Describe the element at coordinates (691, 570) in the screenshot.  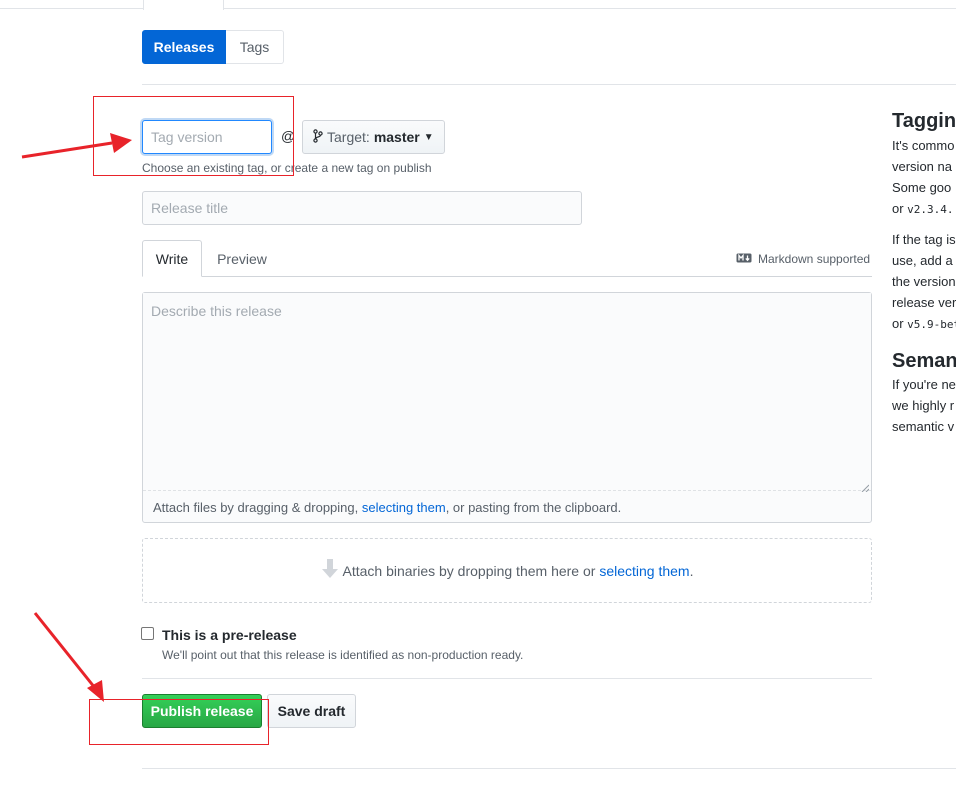
I see `binaries-suffix: .` at that location.